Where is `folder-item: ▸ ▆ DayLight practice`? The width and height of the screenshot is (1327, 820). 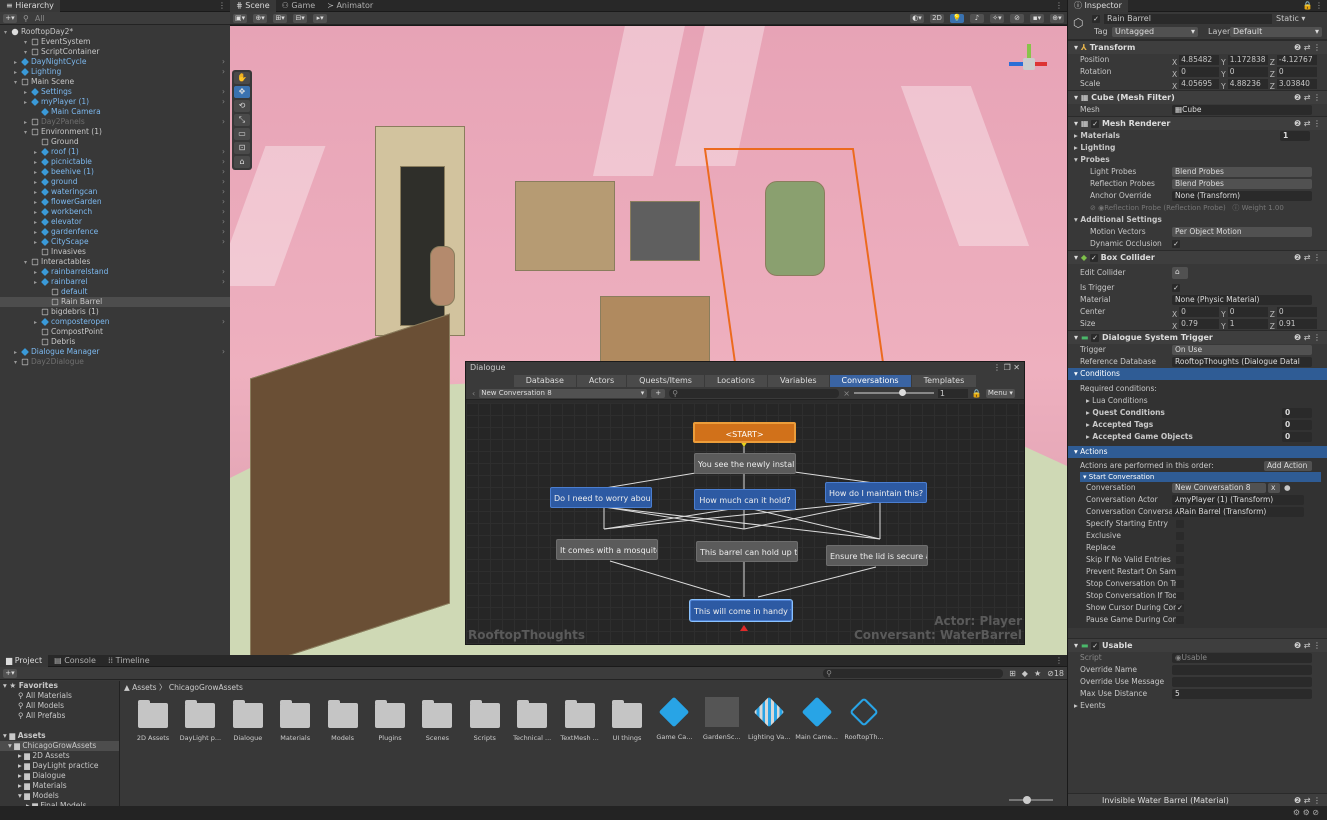 folder-item: ▸ ▆ DayLight practice is located at coordinates (59, 766).